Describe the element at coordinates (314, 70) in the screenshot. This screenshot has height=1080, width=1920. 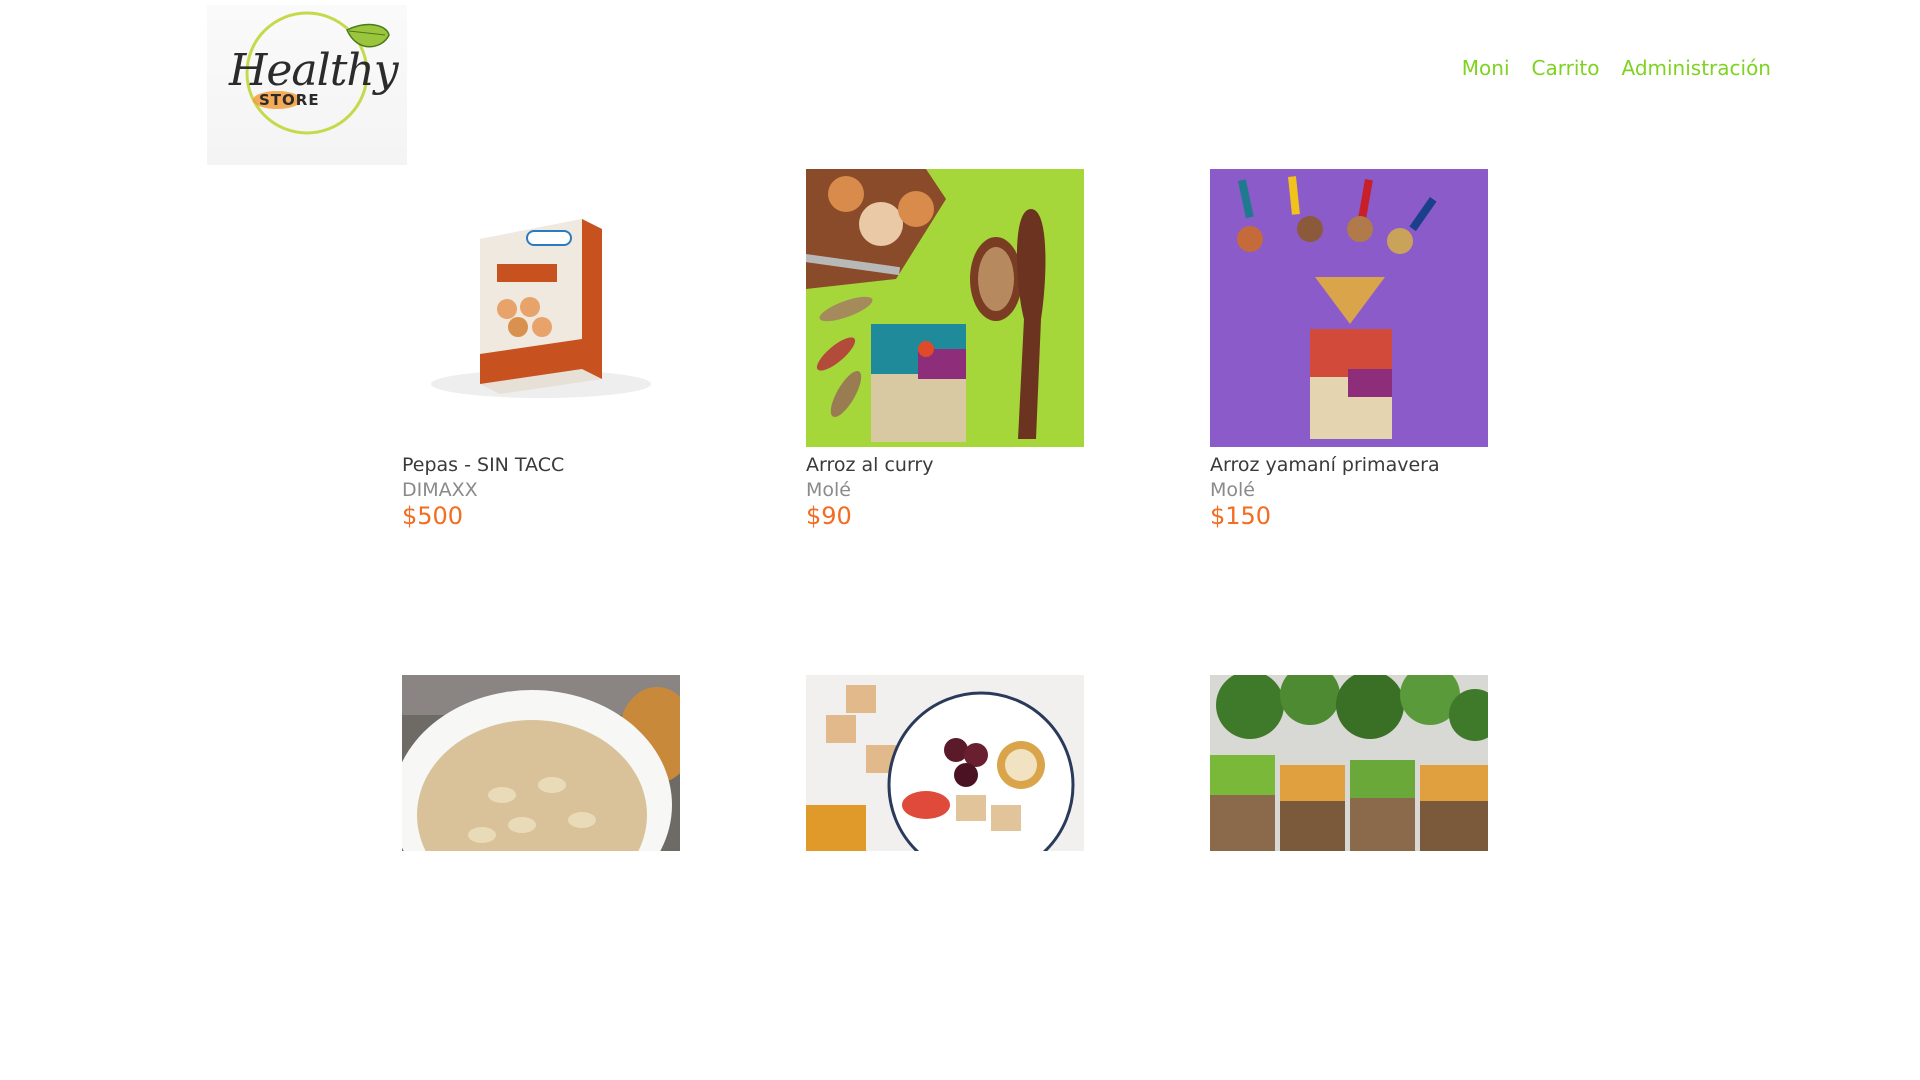
I see `logo-title: Healthy` at that location.